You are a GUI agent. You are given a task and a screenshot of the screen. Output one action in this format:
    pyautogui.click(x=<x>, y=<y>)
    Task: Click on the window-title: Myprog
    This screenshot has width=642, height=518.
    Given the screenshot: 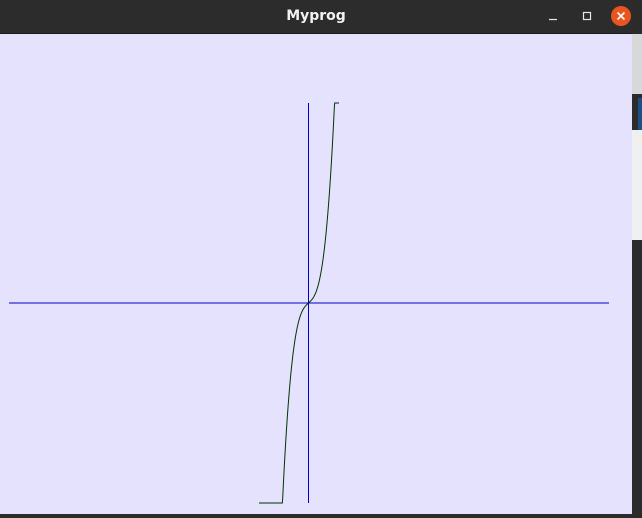 What is the action you would take?
    pyautogui.click(x=316, y=16)
    